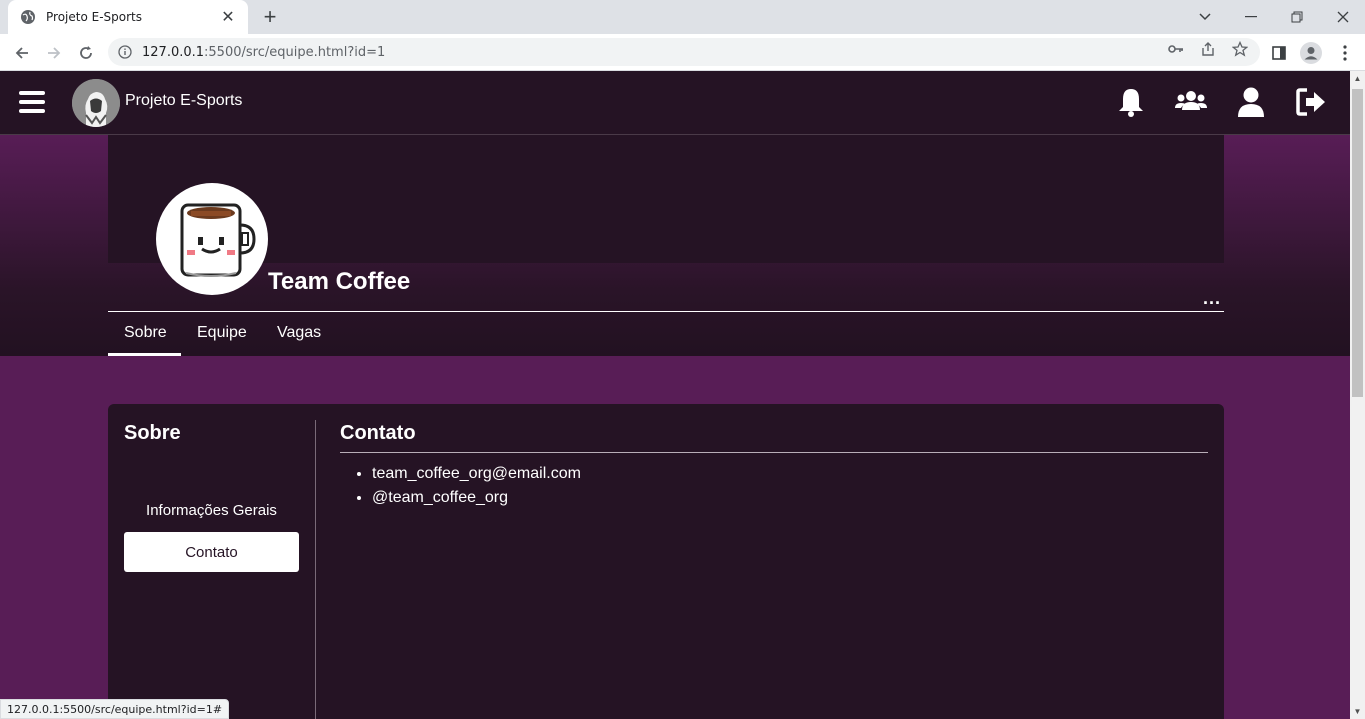 The image size is (1365, 719). I want to click on user-icon, so click(1251, 102).